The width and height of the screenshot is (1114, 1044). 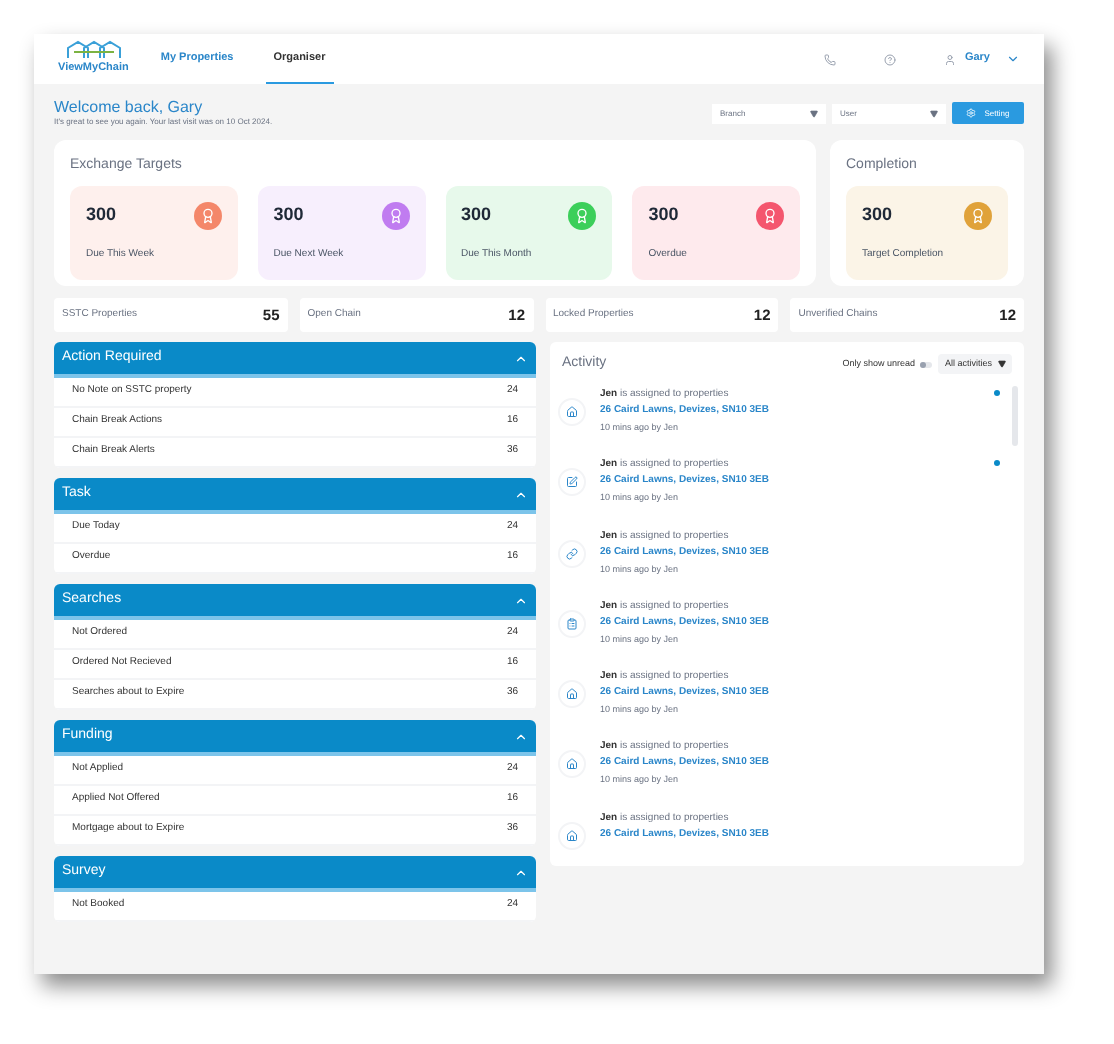 I want to click on houses-logo-icon, so click(x=93, y=50).